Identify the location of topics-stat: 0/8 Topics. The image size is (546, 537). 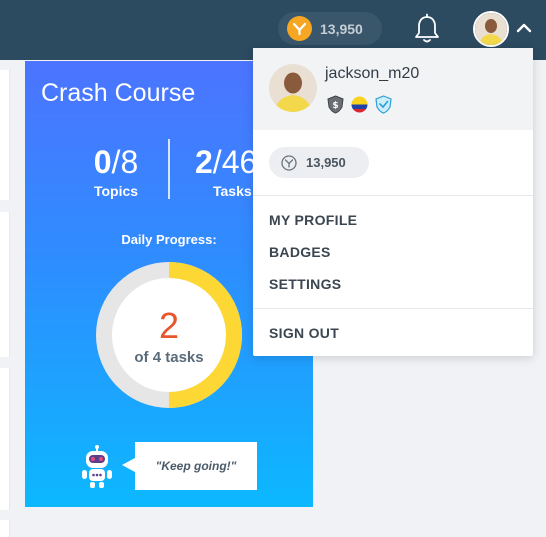
(116, 172).